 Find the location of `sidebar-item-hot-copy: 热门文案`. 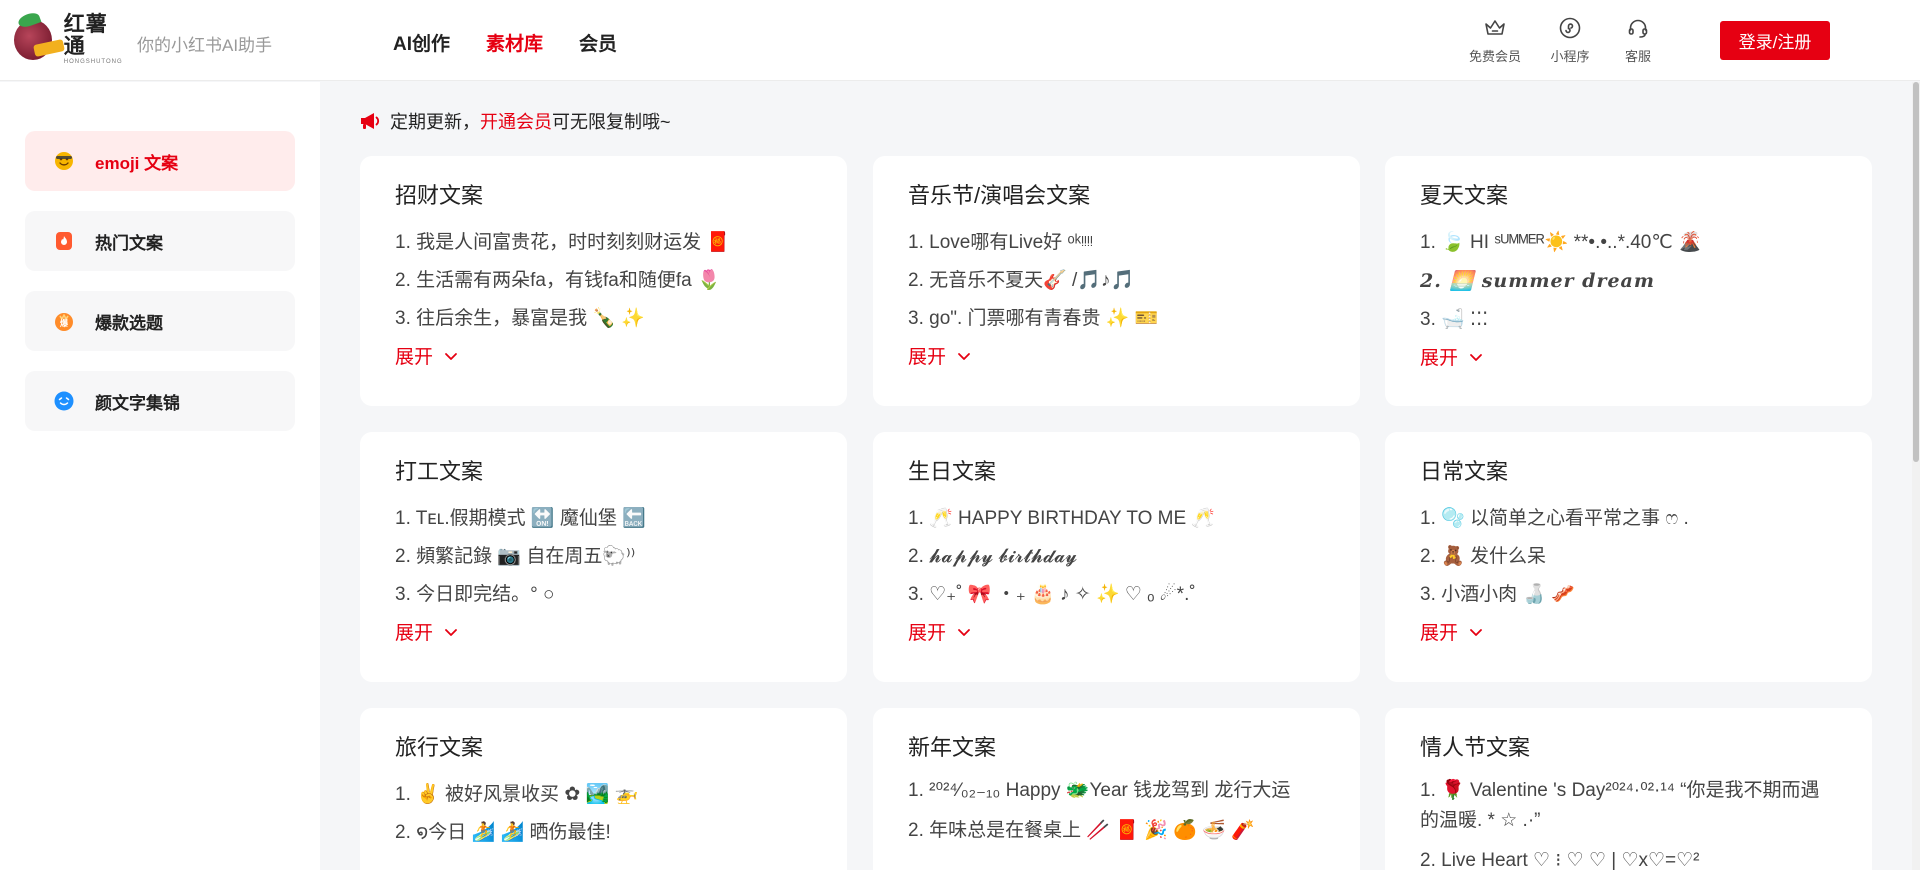

sidebar-item-hot-copy: 热门文案 is located at coordinates (160, 241).